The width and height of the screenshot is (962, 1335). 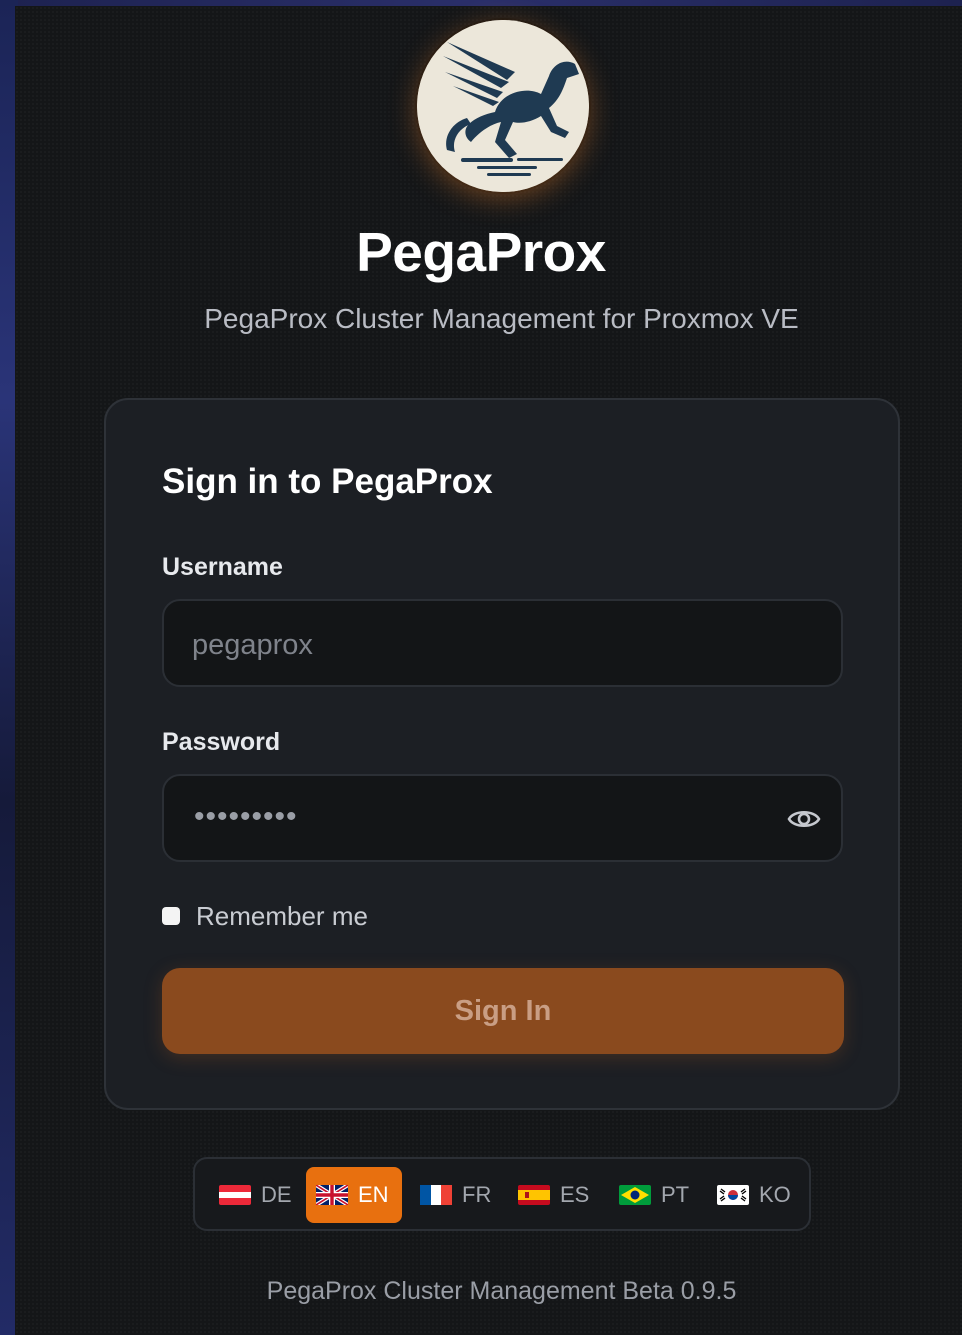 I want to click on austria-flag-icon, so click(x=235, y=1195).